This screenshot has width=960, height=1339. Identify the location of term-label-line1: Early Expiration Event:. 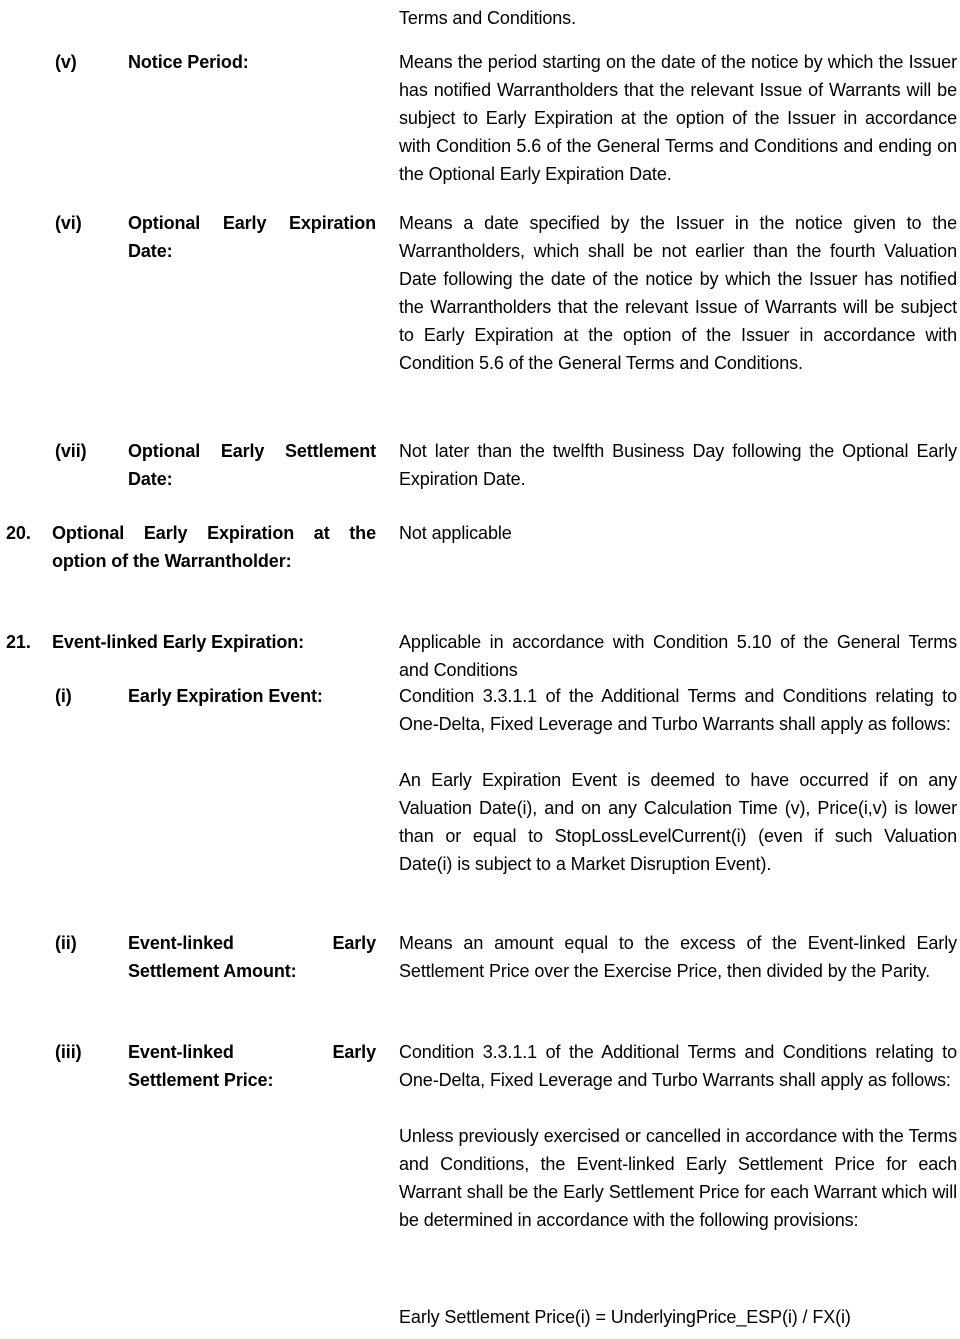
(225, 696).